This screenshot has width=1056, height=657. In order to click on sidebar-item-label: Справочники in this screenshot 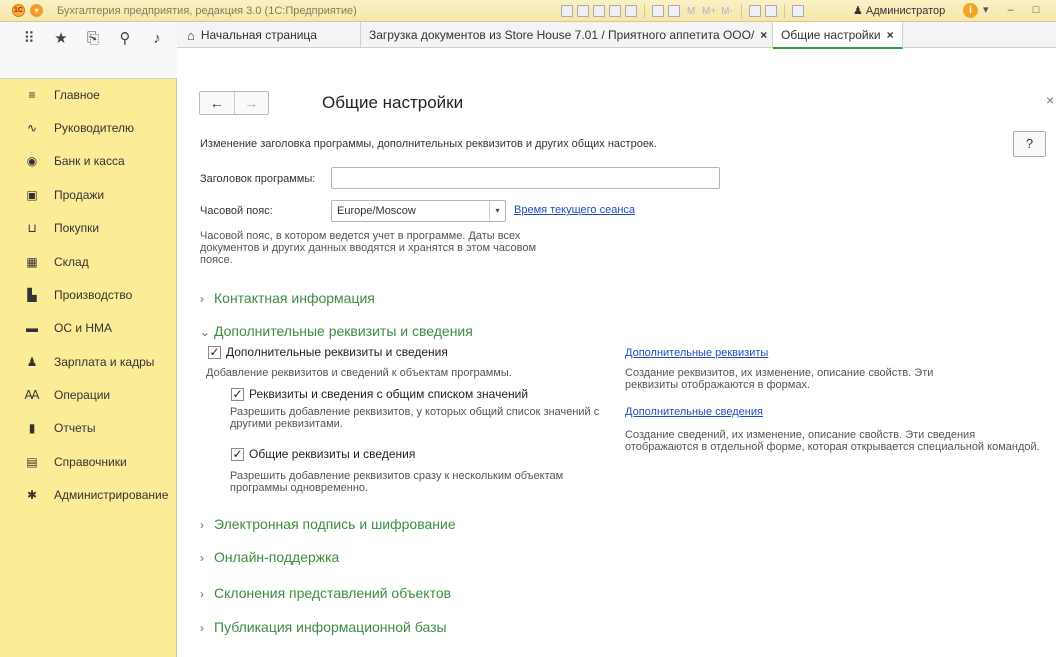, I will do `click(90, 462)`.